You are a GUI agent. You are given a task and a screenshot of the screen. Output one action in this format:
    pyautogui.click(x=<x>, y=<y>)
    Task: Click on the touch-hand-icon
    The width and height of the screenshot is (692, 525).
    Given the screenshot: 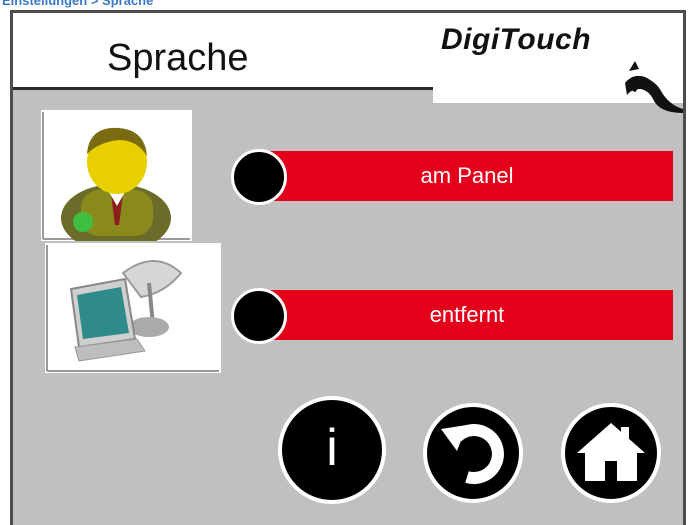 What is the action you would take?
    pyautogui.click(x=654, y=87)
    